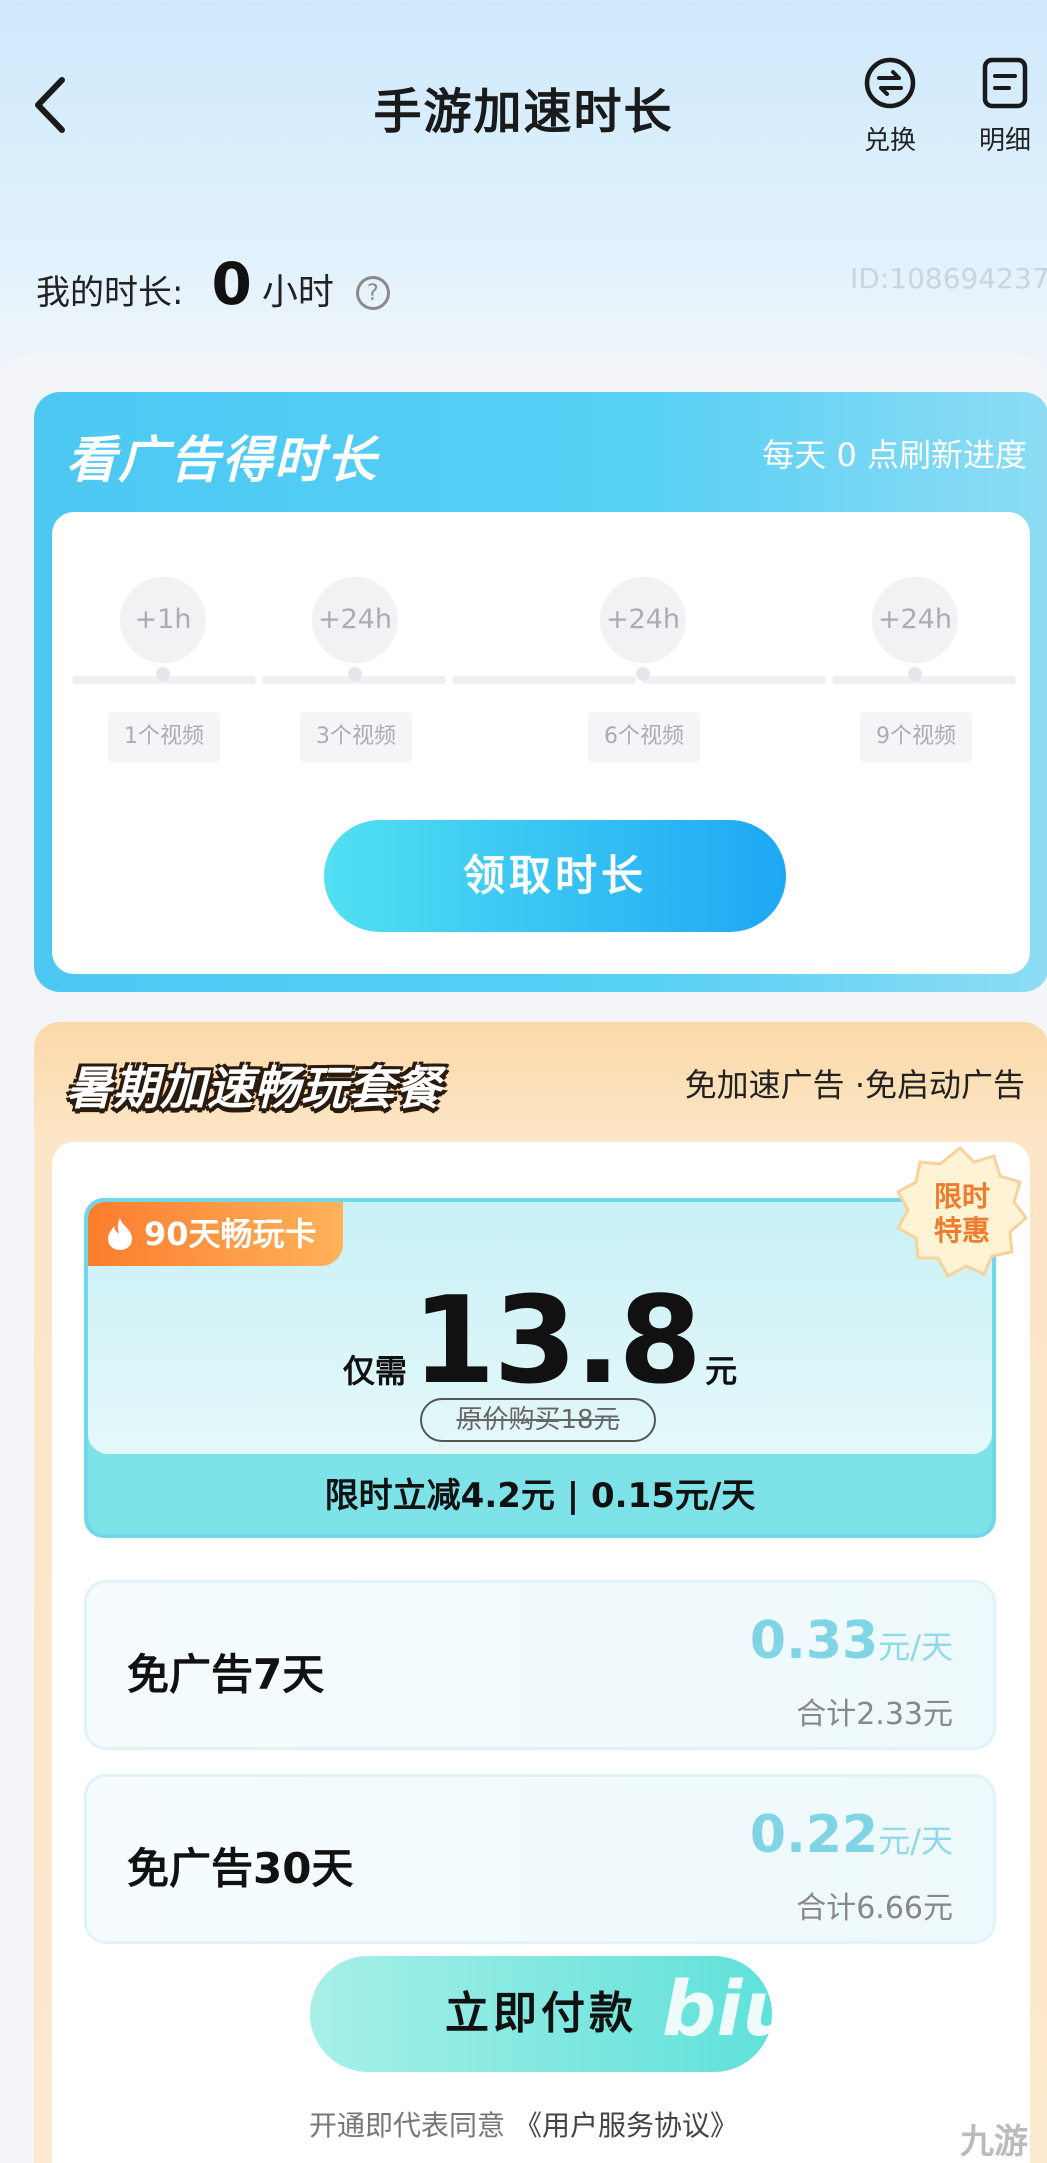 The image size is (1047, 2163). I want to click on plan-daily-rate: 0.22元/天, so click(851, 1835).